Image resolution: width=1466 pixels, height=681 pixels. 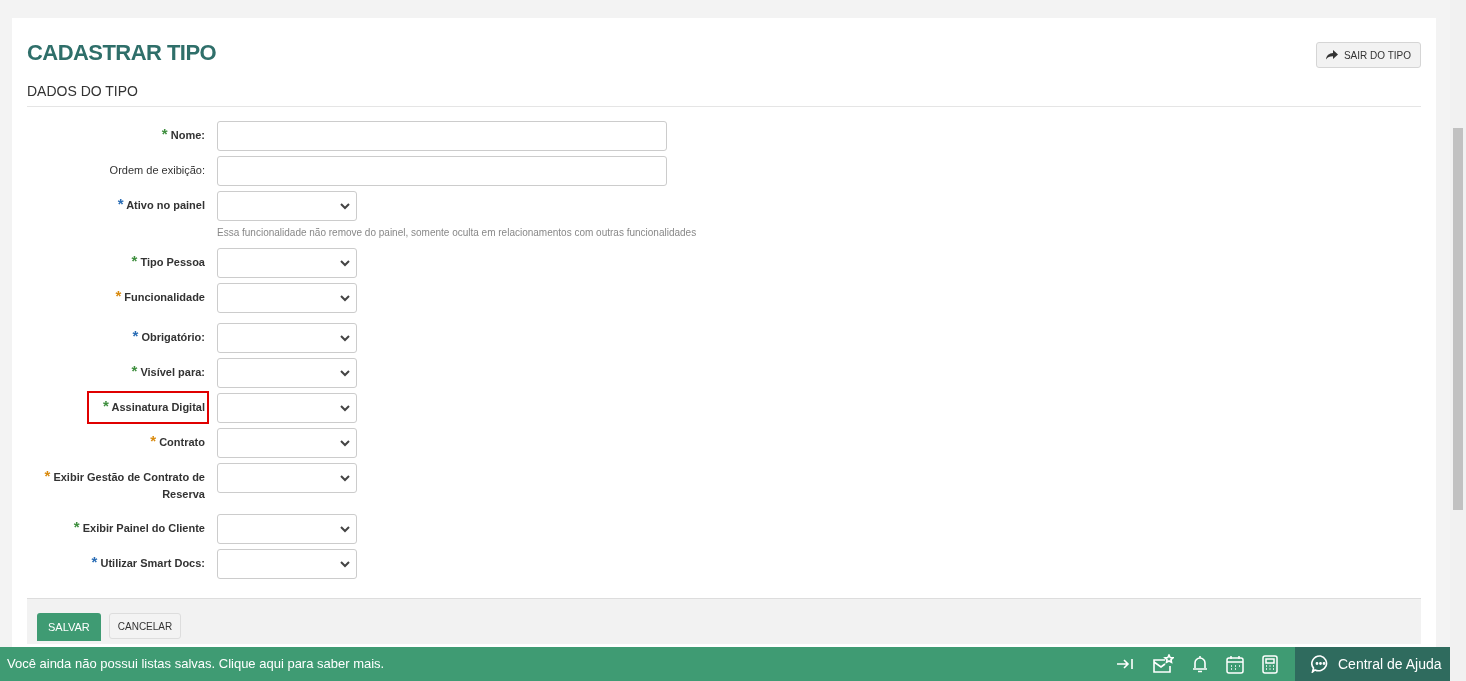 I want to click on field-label: * Ativo no painel, so click(x=161, y=204).